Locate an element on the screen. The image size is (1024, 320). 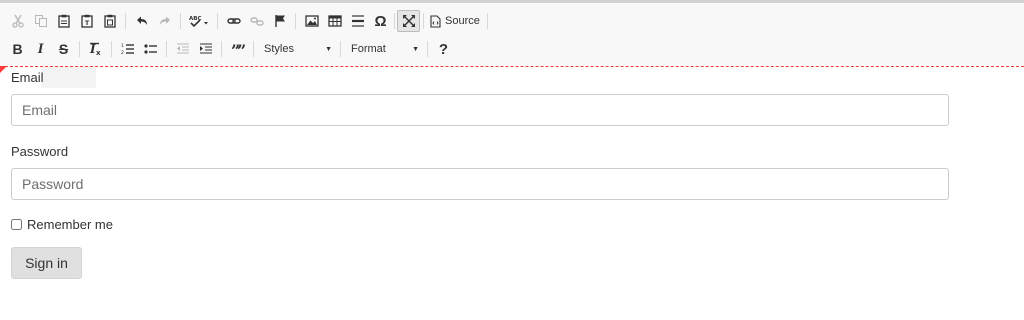
paste-icon is located at coordinates (63, 21).